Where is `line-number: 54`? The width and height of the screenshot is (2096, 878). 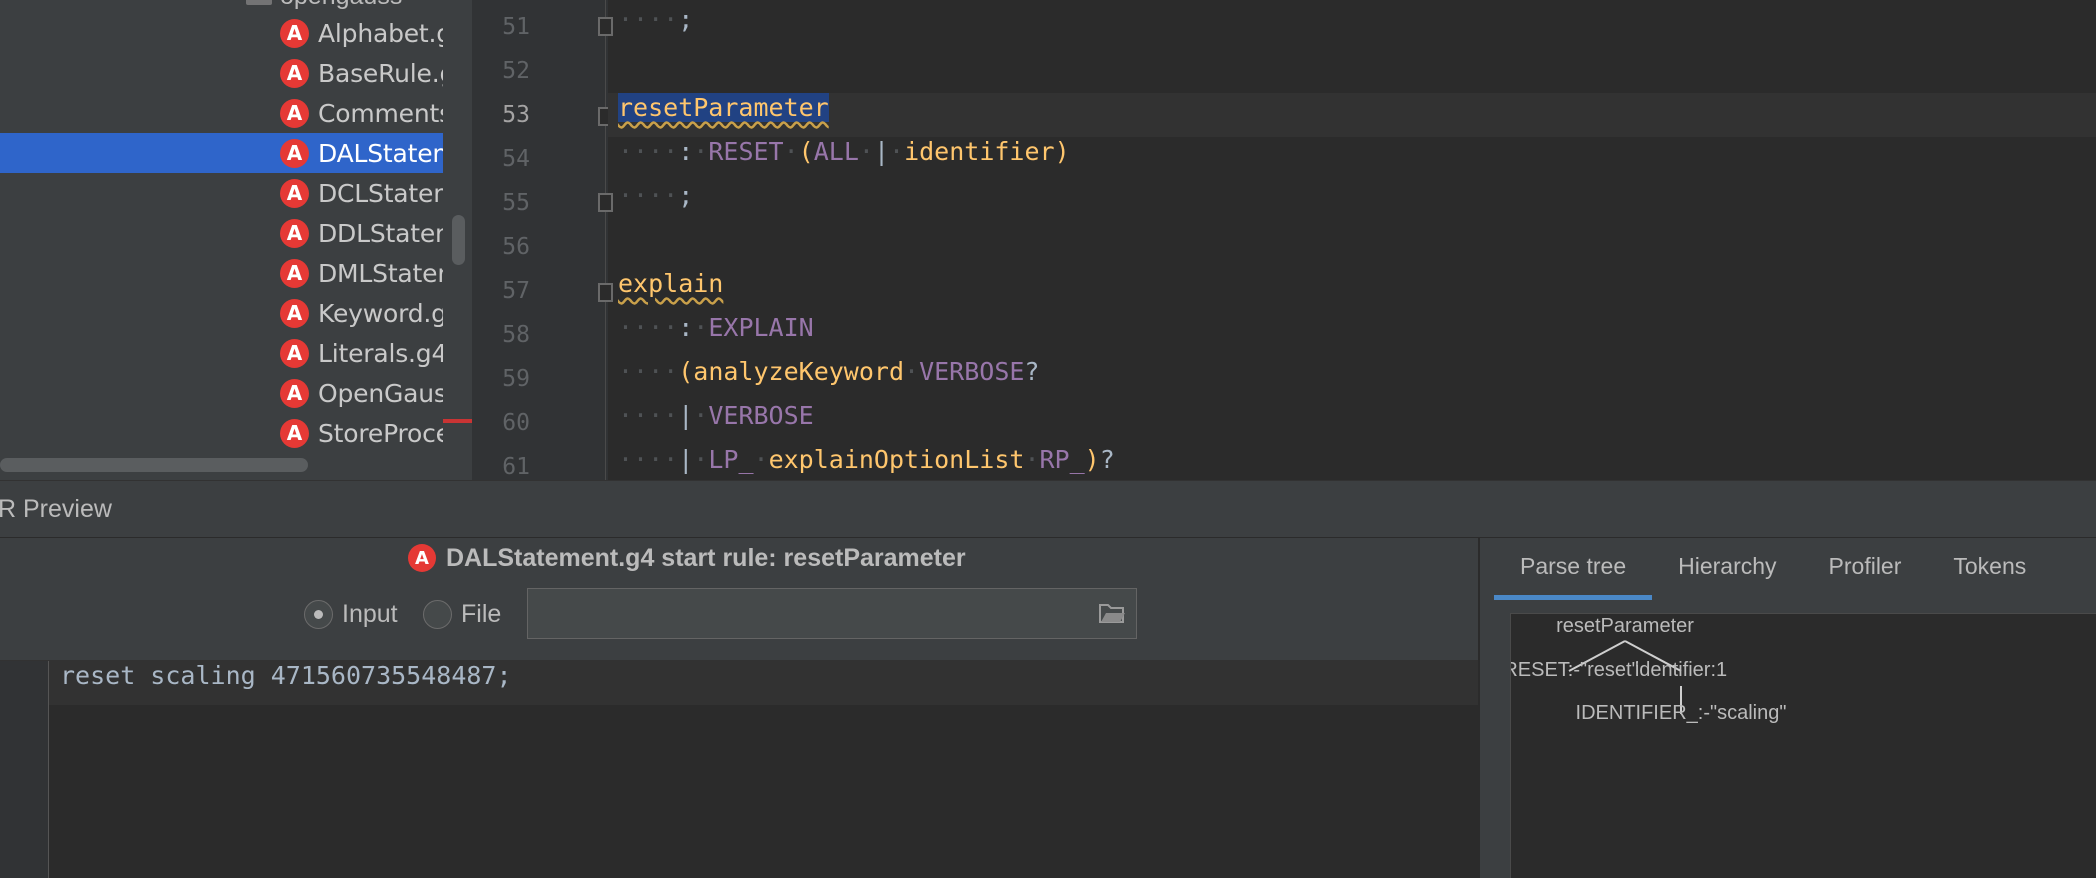
line-number: 54 is located at coordinates (516, 159).